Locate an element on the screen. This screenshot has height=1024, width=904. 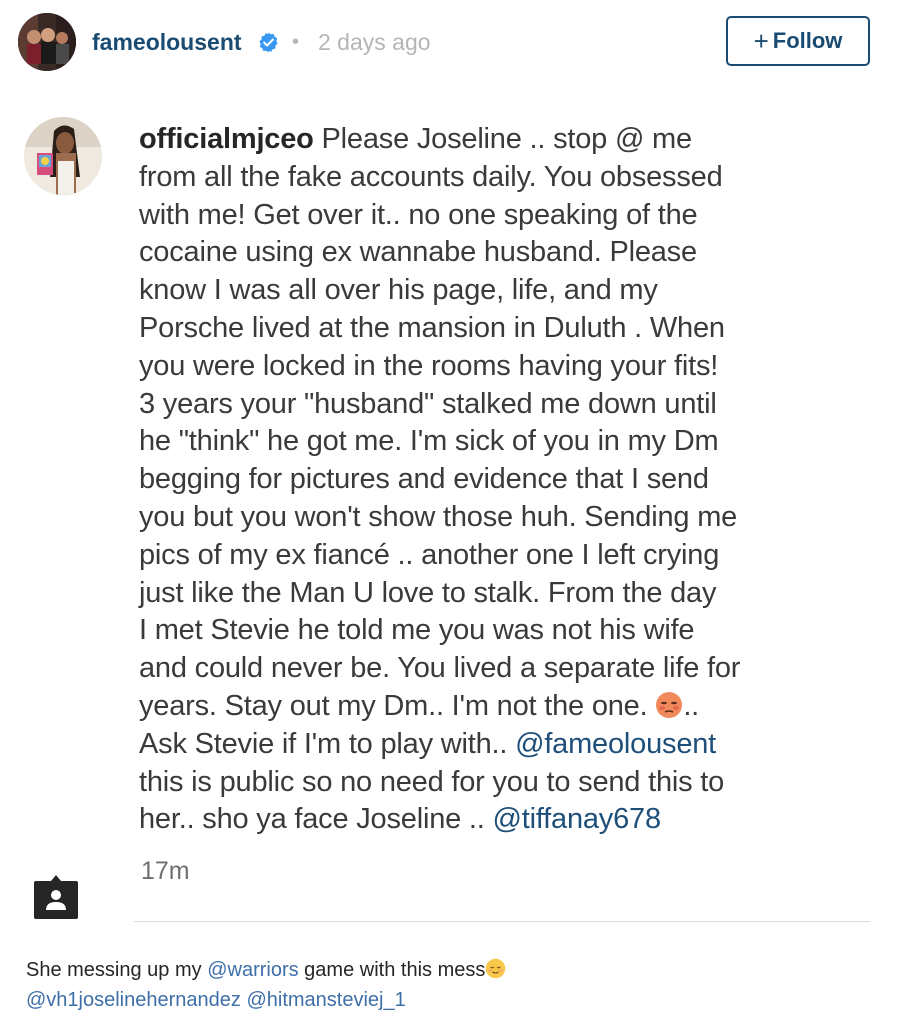
comment-line-text: Ask Stevie if I'm to play with.. is located at coordinates (327, 743).